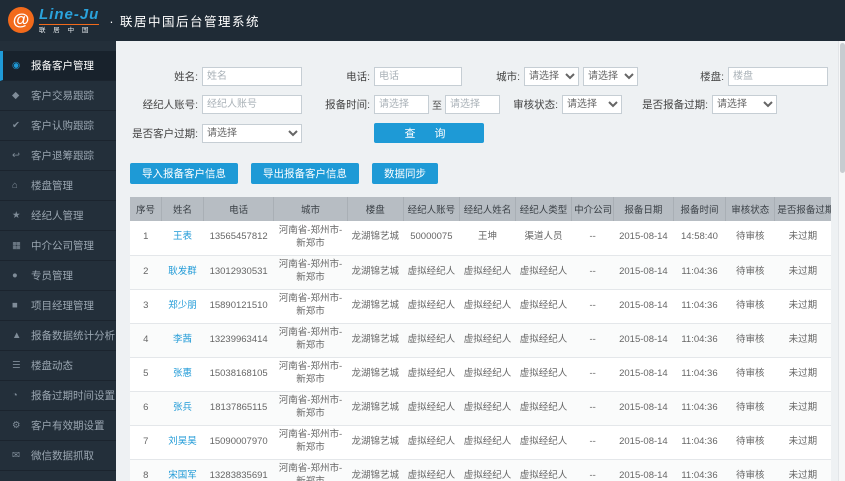 Image resolution: width=845 pixels, height=481 pixels. I want to click on query-button: 查 询, so click(429, 133).